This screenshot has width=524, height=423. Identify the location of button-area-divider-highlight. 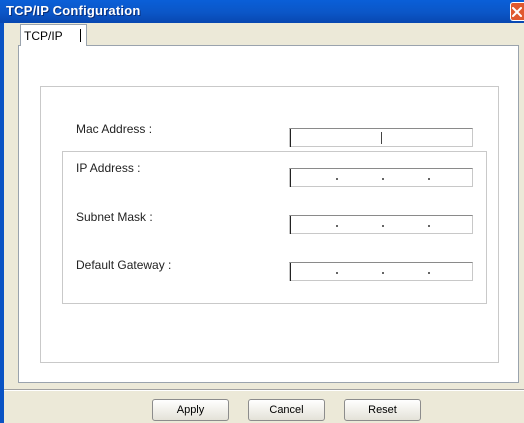
(264, 390).